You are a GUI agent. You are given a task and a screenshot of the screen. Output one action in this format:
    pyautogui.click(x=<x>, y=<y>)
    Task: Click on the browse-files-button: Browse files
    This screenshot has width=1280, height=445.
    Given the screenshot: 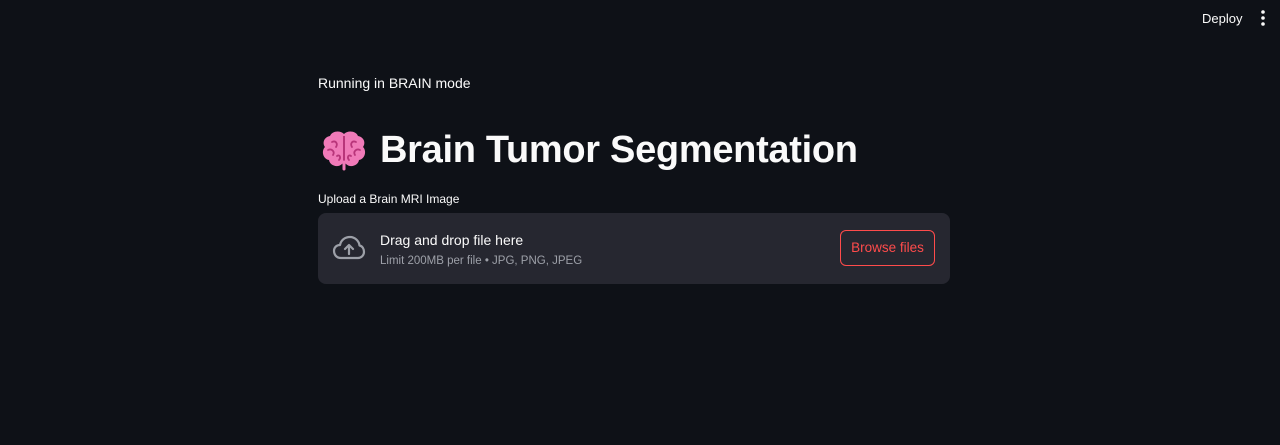 What is the action you would take?
    pyautogui.click(x=887, y=248)
    